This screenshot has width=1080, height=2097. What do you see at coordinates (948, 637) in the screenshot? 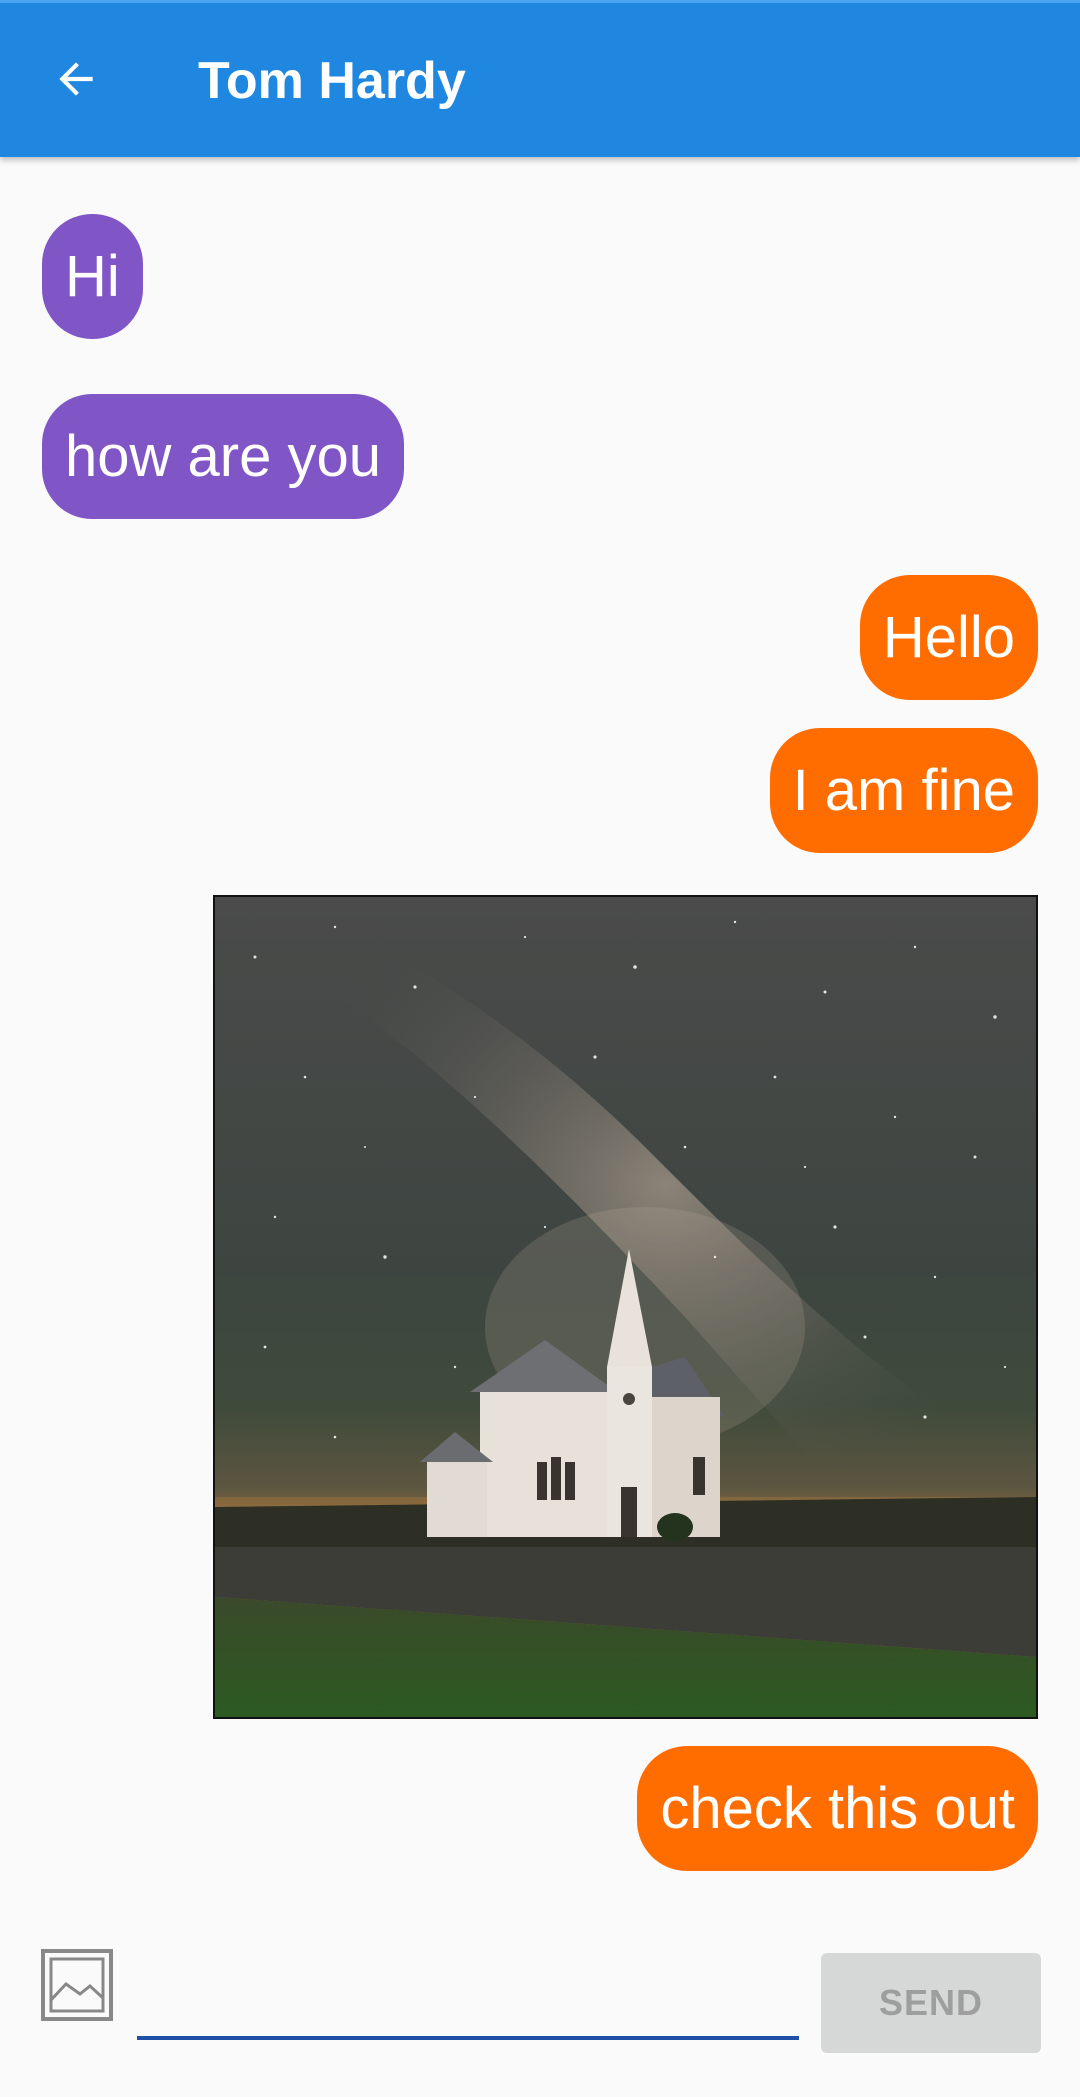
I see `message-bubble-outgoing: Hello` at bounding box center [948, 637].